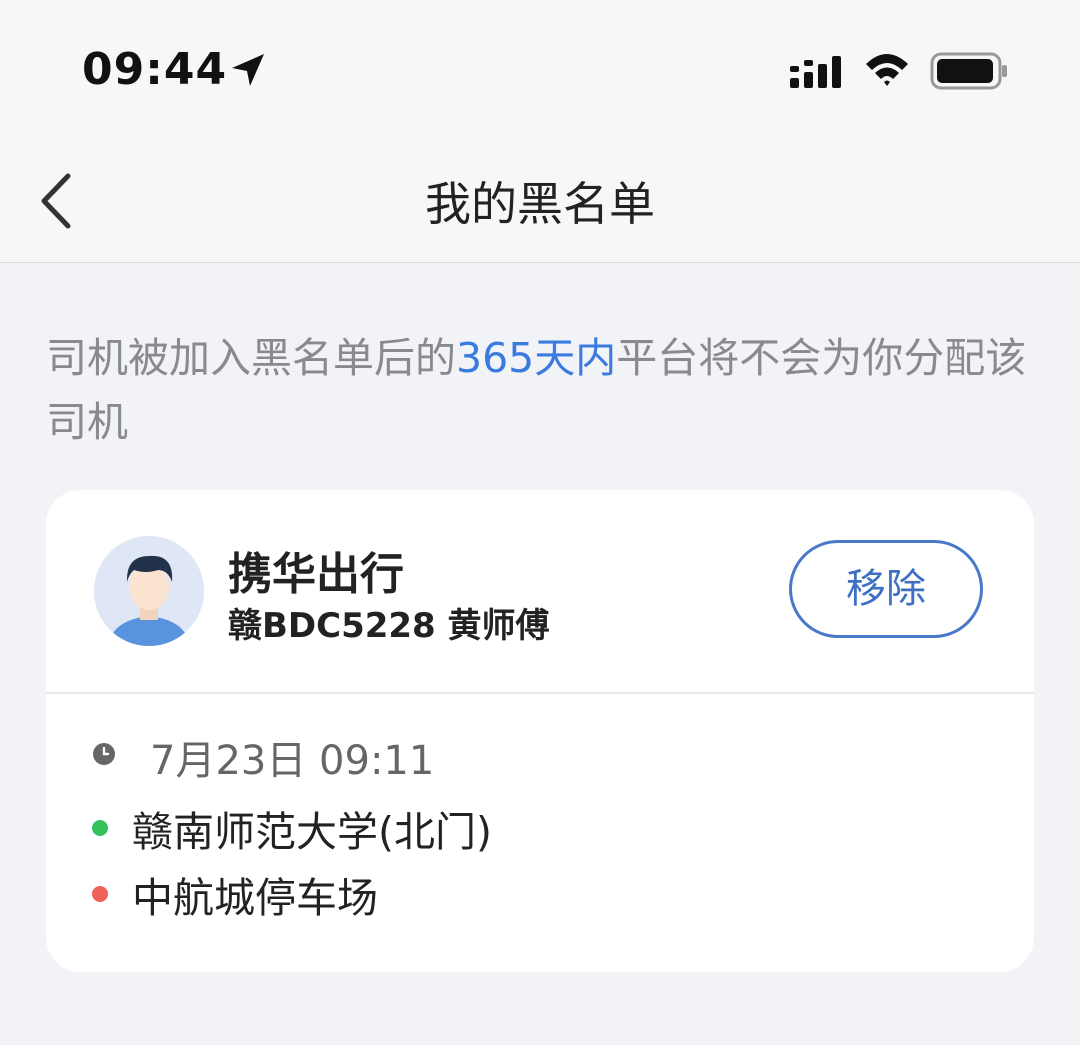 The height and width of the screenshot is (1045, 1080). What do you see at coordinates (540, 693) in the screenshot?
I see `card-divider` at bounding box center [540, 693].